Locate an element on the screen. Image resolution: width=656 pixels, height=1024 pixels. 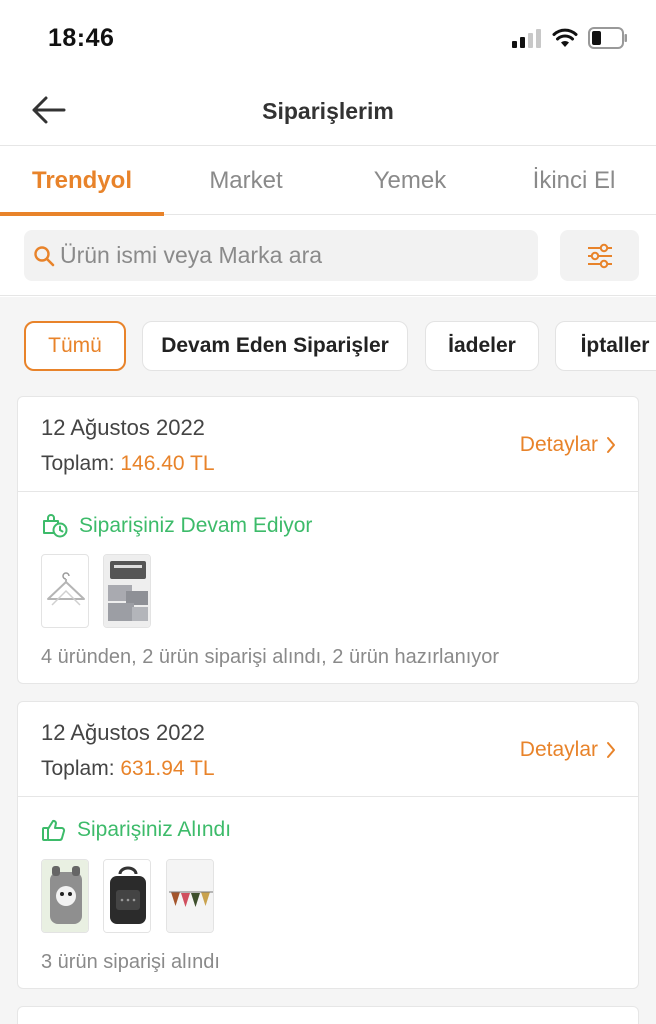
product-thumbnail-hanger is located at coordinates (65, 591).